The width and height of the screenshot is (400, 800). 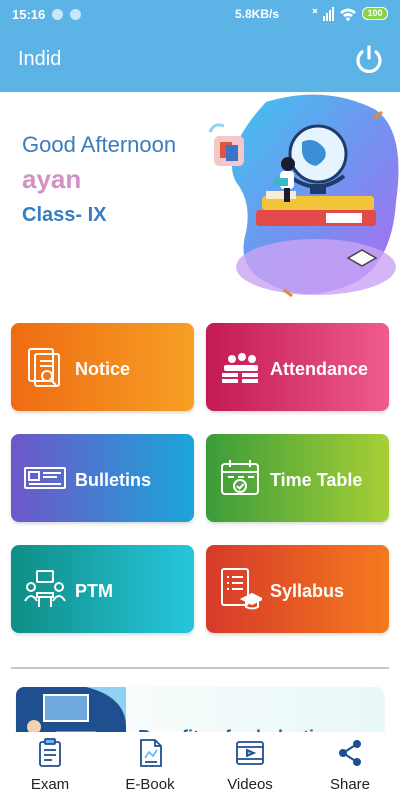 What do you see at coordinates (303, 196) in the screenshot?
I see `student-study-illustration` at bounding box center [303, 196].